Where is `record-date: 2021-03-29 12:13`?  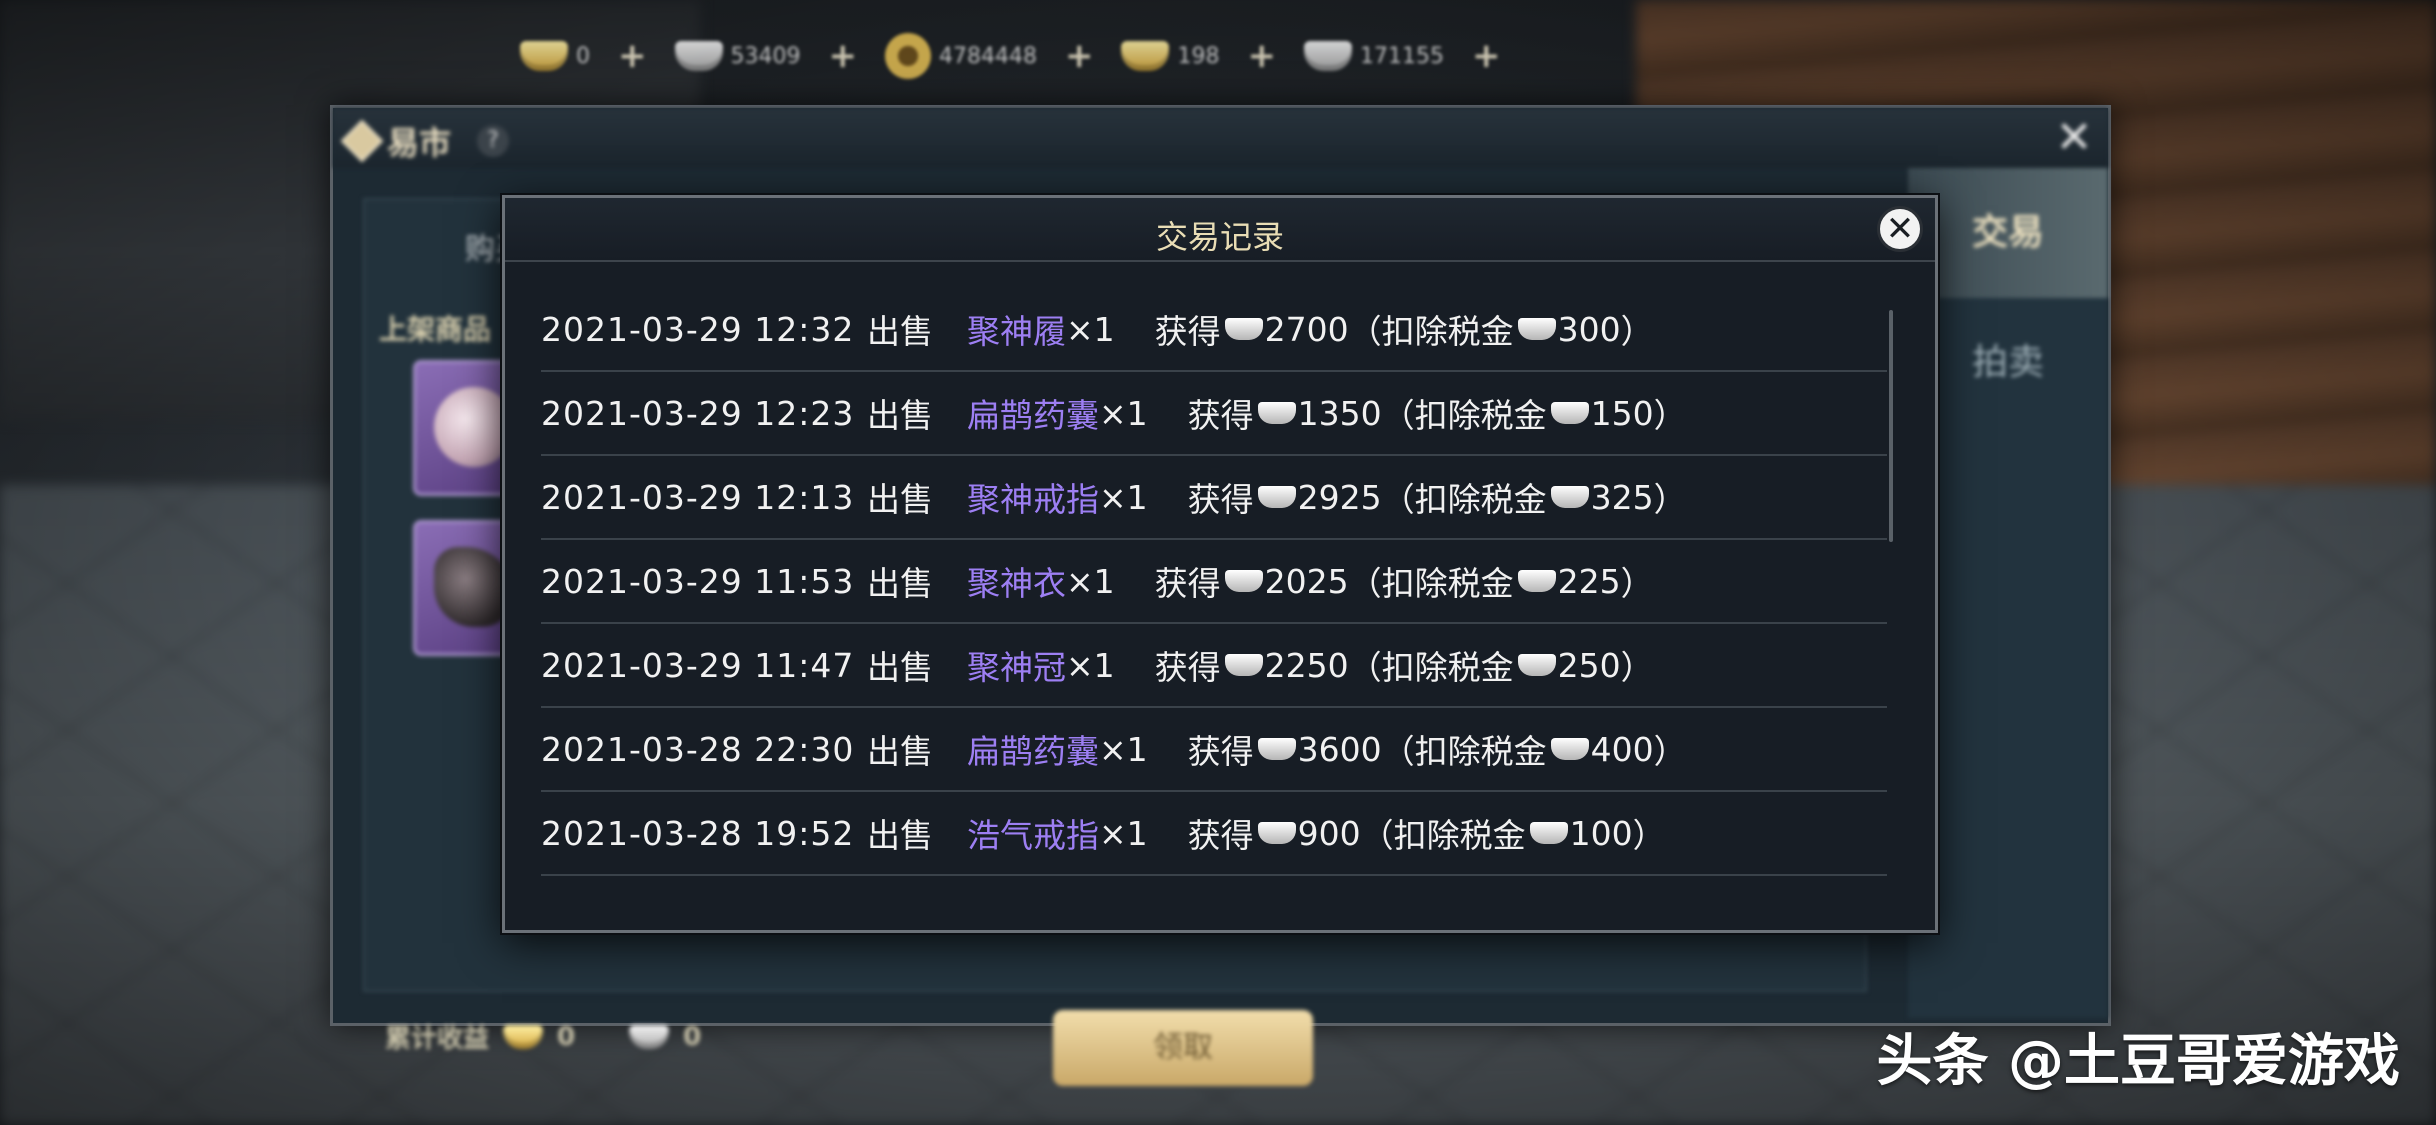
record-date: 2021-03-29 12:13 is located at coordinates (698, 497).